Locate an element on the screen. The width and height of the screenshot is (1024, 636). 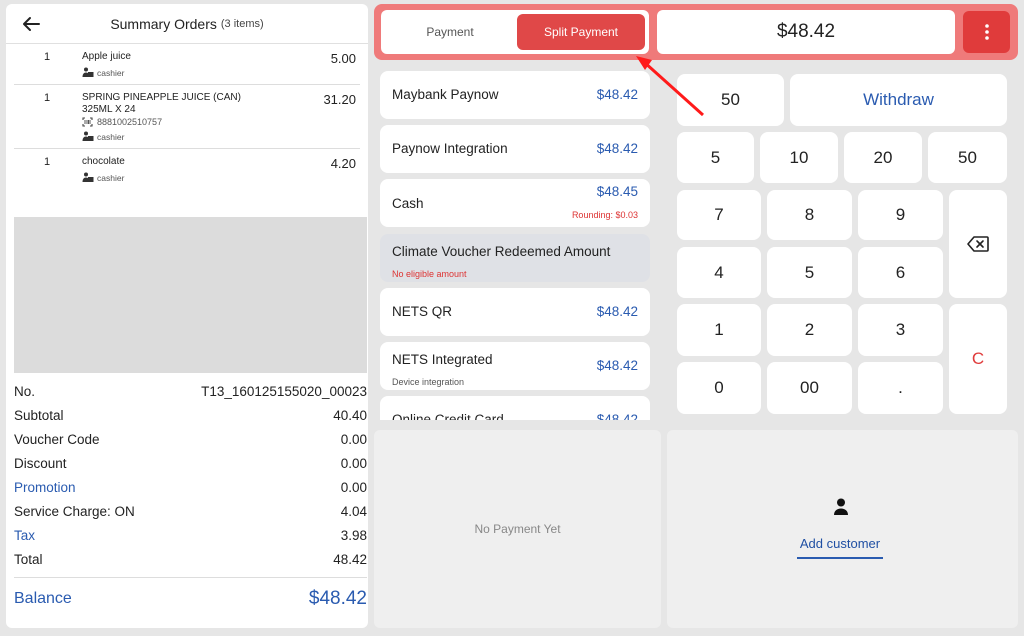
subtotal-row: Subtotal 40.40 is located at coordinates (190, 415).